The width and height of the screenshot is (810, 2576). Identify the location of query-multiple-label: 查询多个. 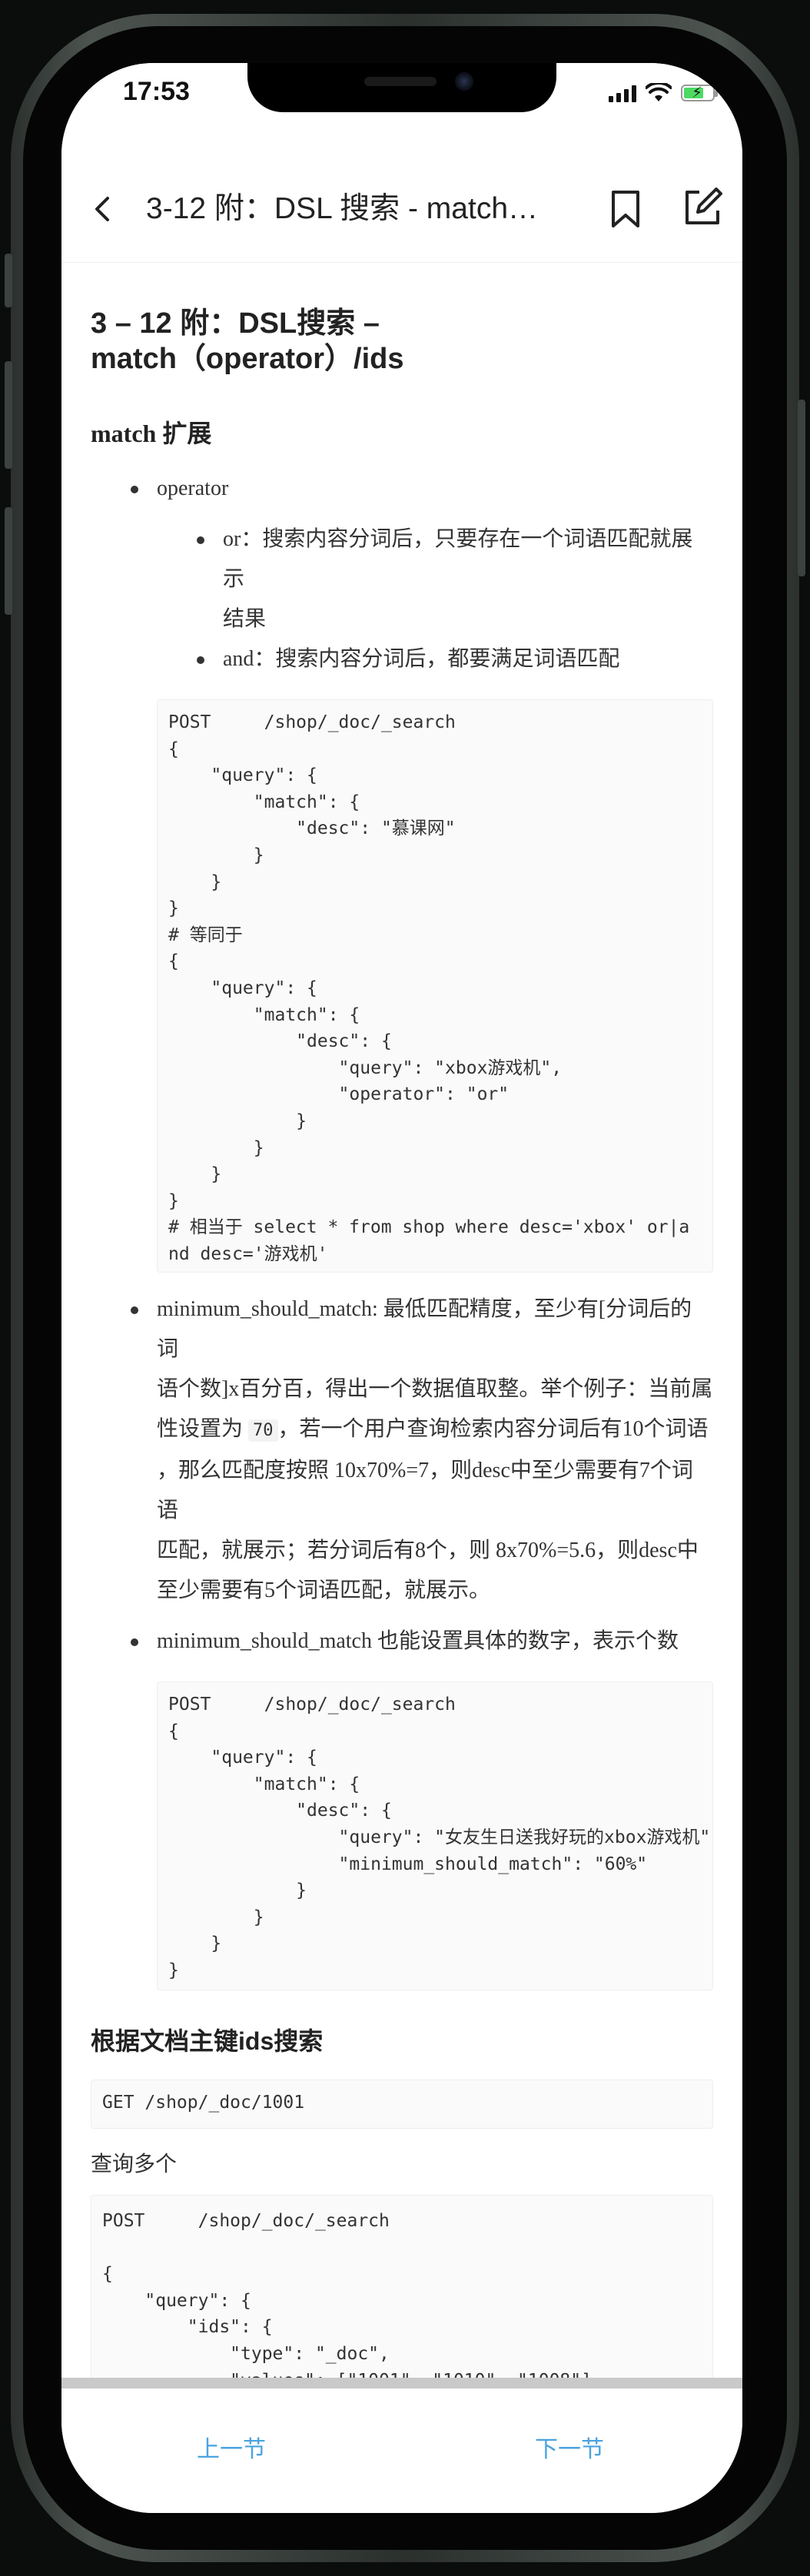
(134, 2164).